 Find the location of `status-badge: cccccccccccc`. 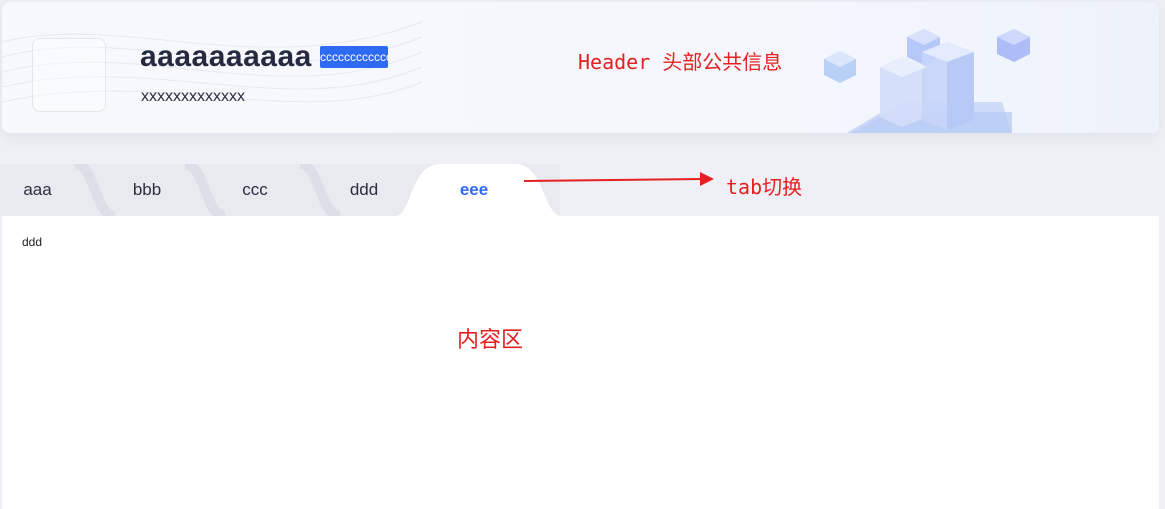

status-badge: cccccccccccc is located at coordinates (354, 57).